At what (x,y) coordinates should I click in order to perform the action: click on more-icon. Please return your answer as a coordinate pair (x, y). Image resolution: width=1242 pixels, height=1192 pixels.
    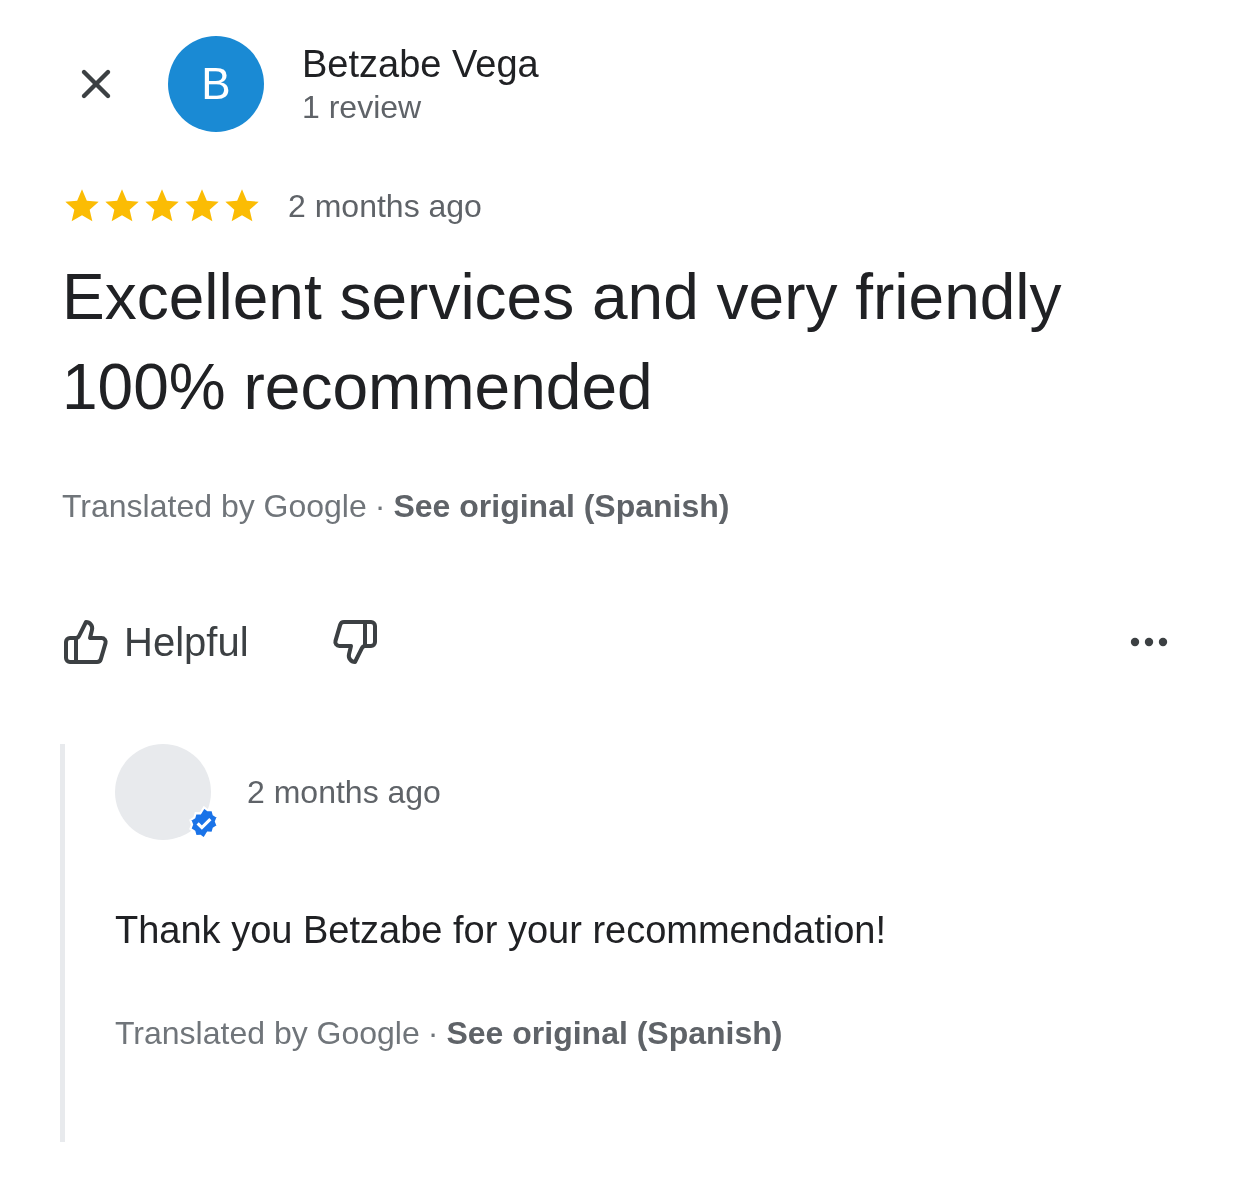
    Looking at the image, I should click on (1149, 642).